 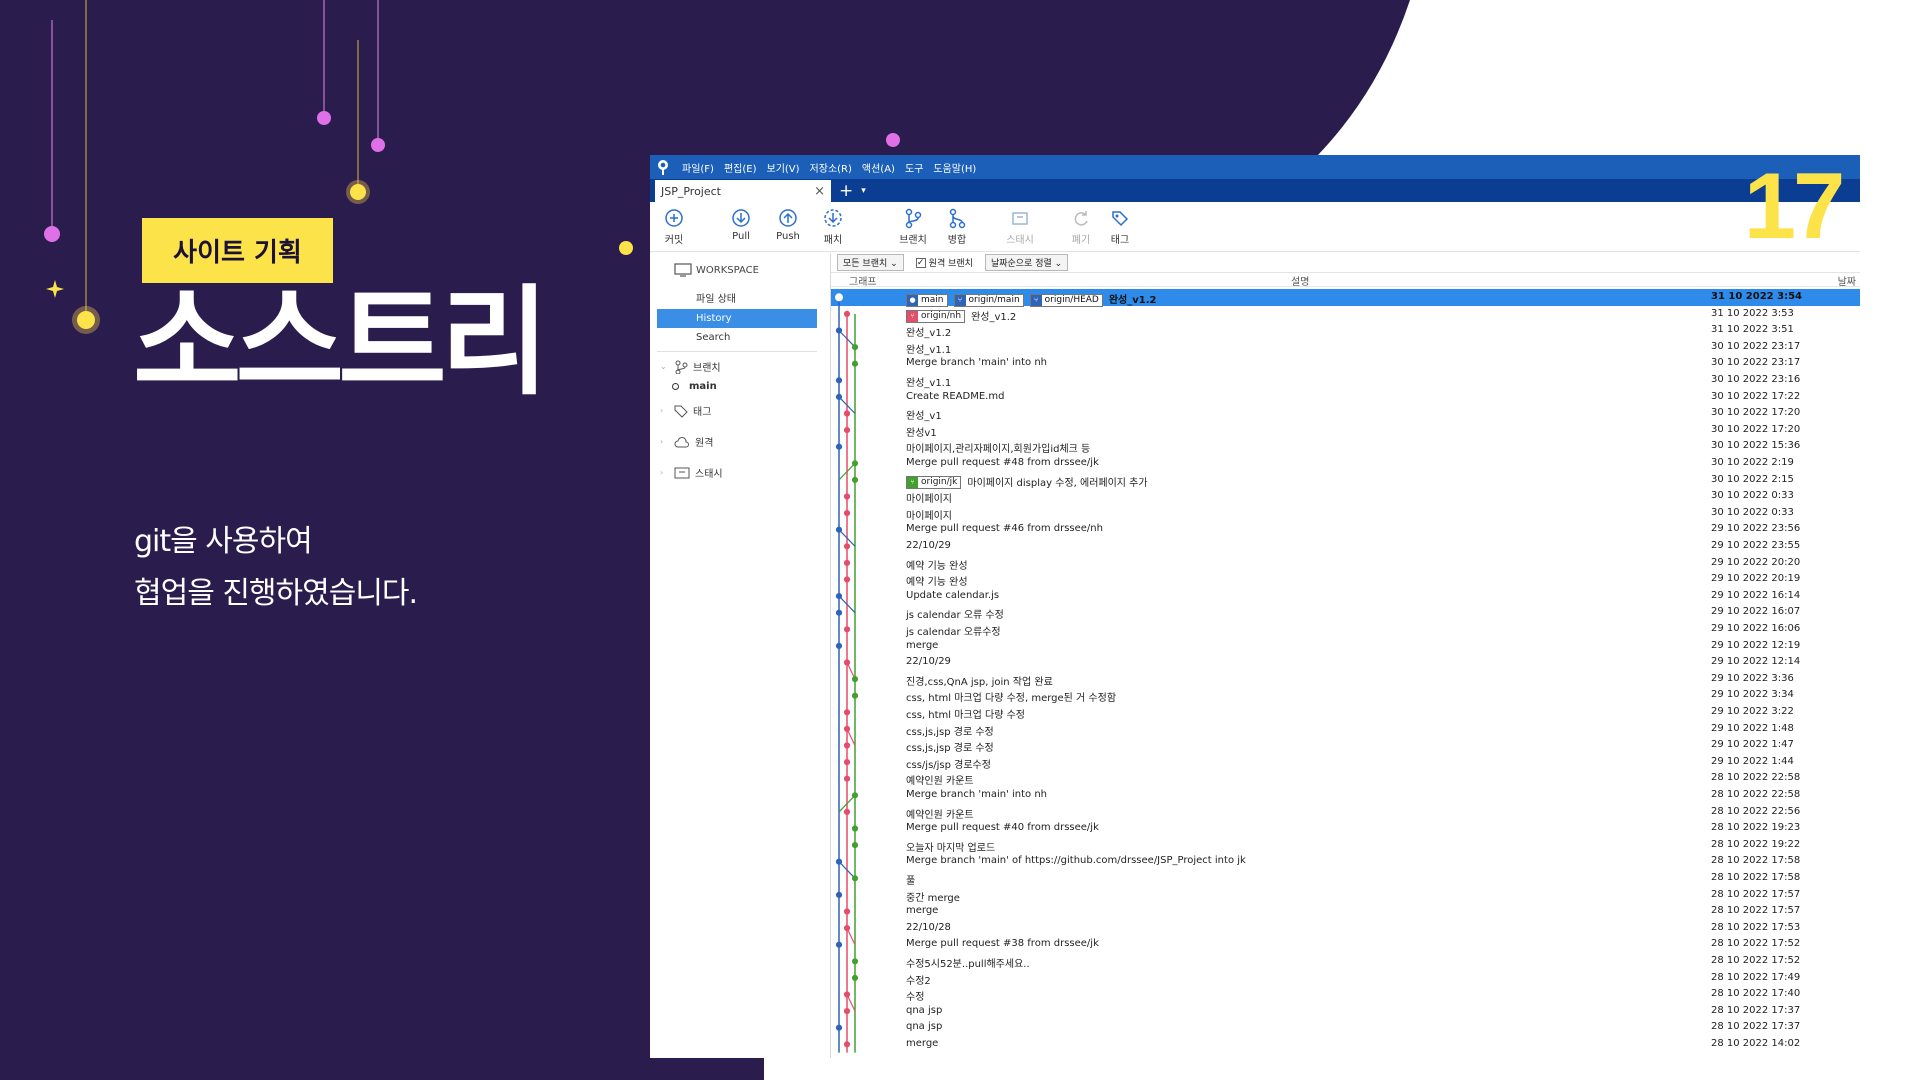 I want to click on commit-row: Create README.md 30 10 2022 17:22, so click(x=1345, y=397).